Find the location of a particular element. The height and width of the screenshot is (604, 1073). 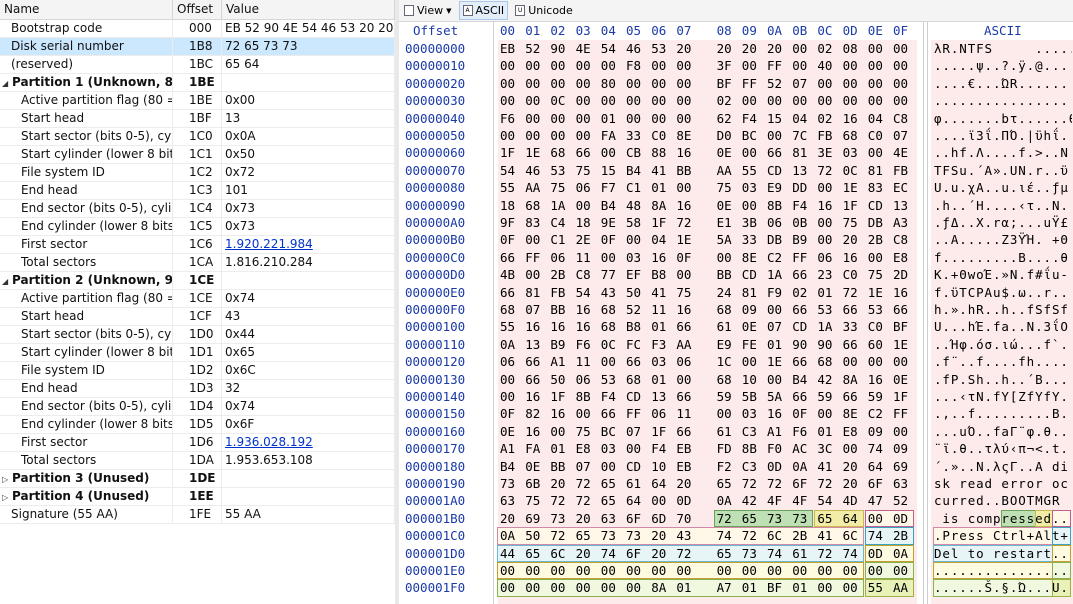

ascii-text: sk read error oc is located at coordinates (1003, 483).